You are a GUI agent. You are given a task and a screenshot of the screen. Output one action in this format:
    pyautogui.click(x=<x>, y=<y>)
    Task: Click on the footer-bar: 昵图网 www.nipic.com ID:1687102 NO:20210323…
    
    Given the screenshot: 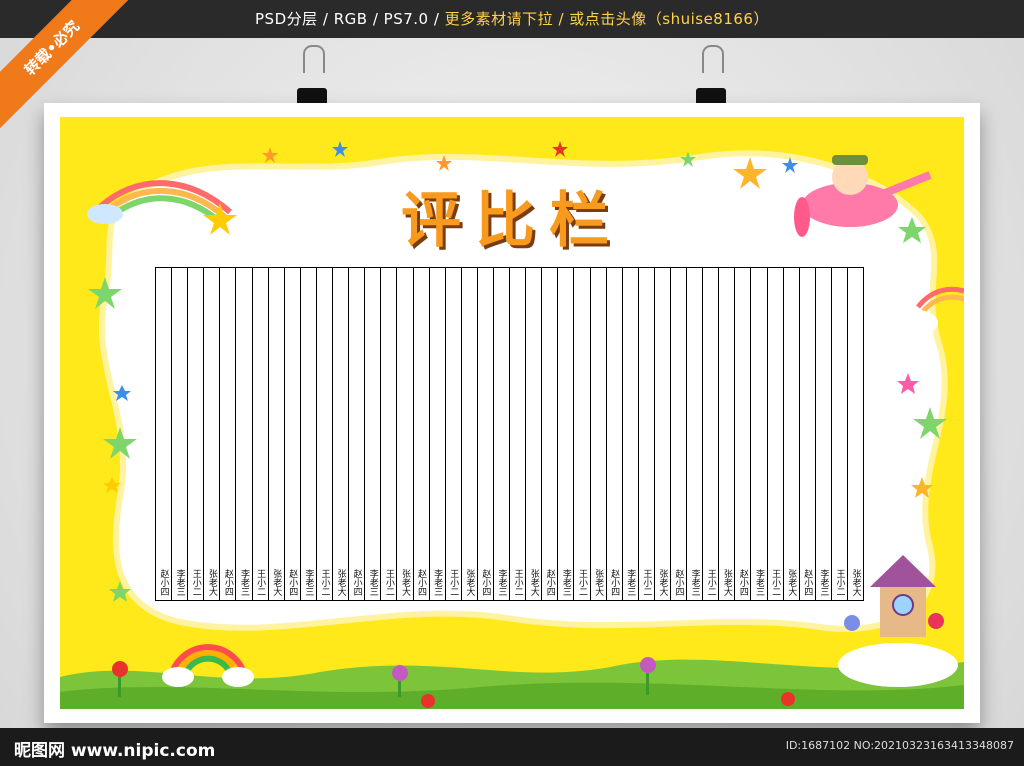 What is the action you would take?
    pyautogui.click(x=512, y=747)
    